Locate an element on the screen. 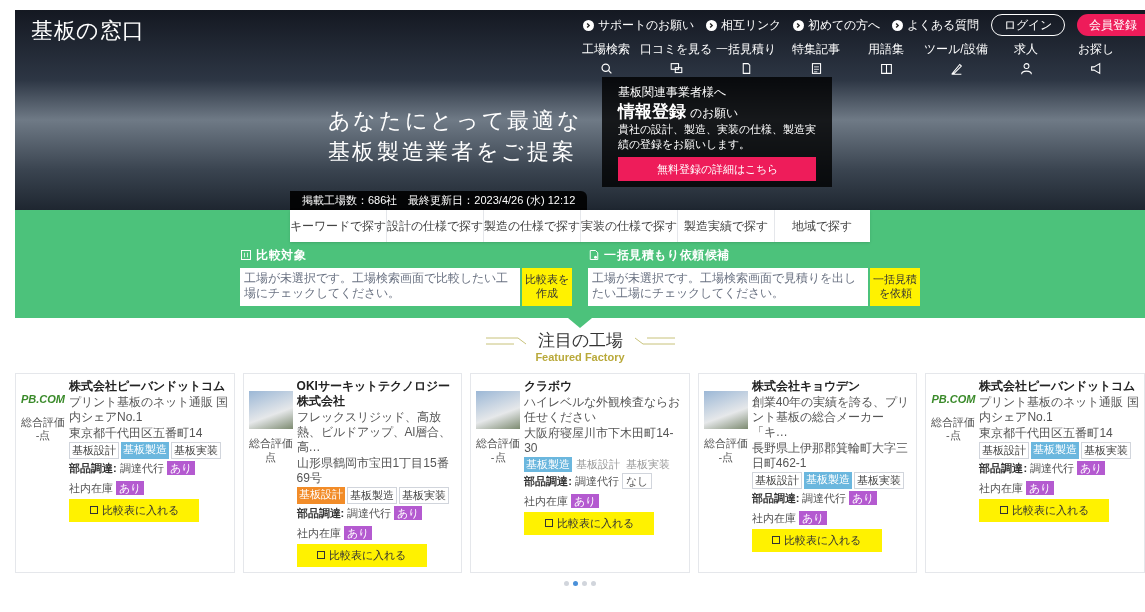 This screenshot has height=612, width=1145. notice-lead: 基板関連事業者様へ is located at coordinates (673, 92).